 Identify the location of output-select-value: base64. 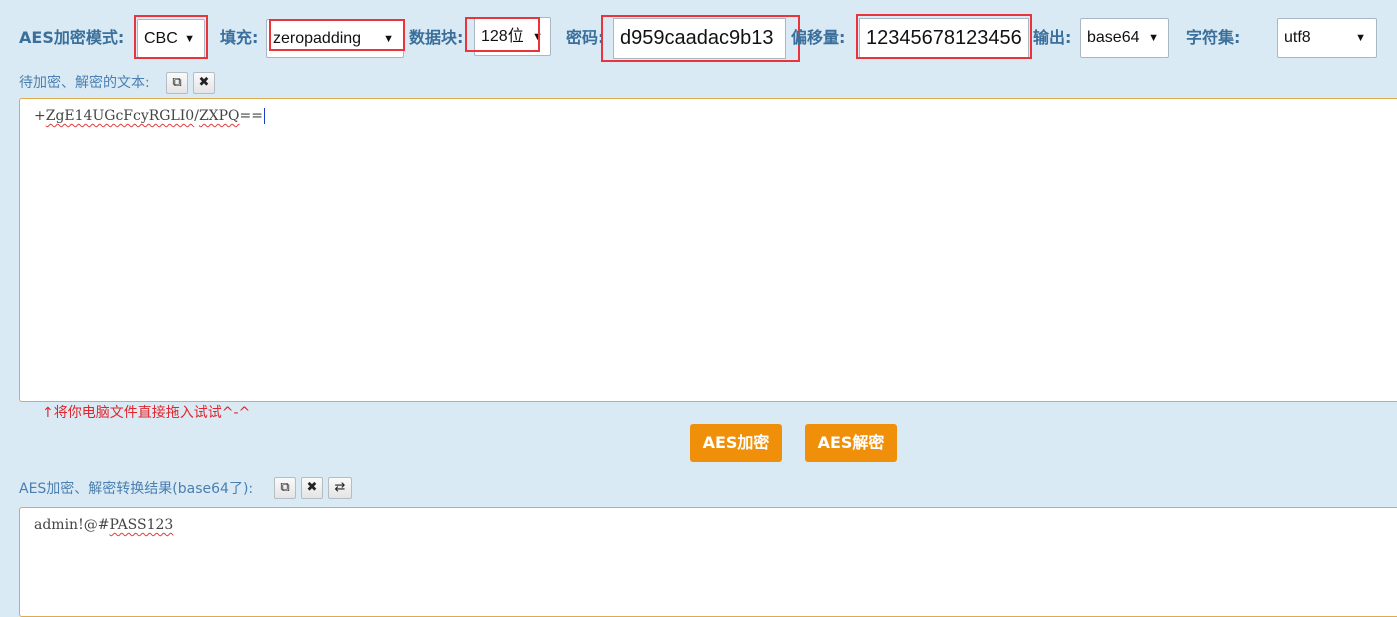
(1113, 37).